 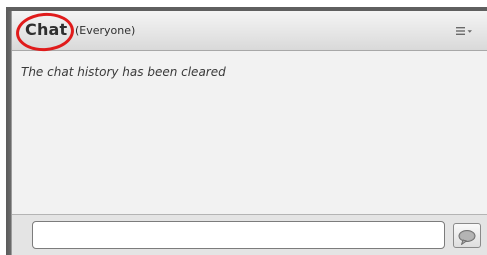 What do you see at coordinates (238, 235) in the screenshot?
I see `chat-message-input` at bounding box center [238, 235].